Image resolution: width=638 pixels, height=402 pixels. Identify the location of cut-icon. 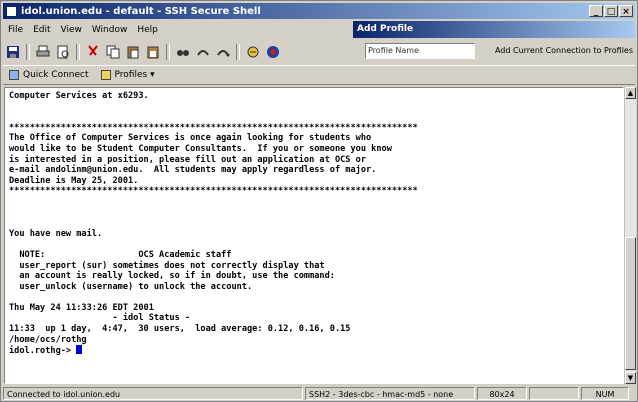
(93, 52).